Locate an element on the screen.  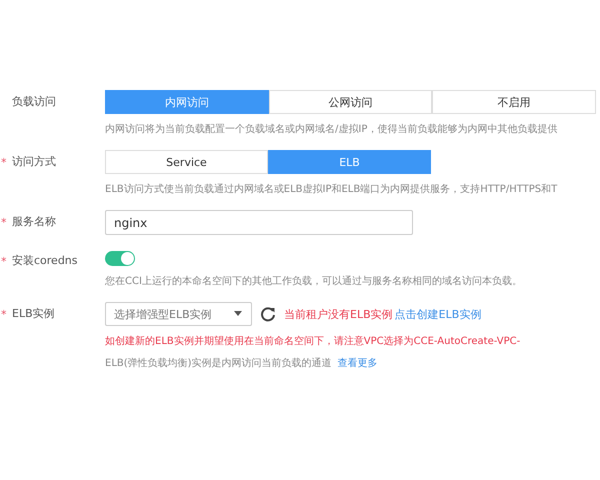
segment-option: 公网访问 is located at coordinates (350, 102).